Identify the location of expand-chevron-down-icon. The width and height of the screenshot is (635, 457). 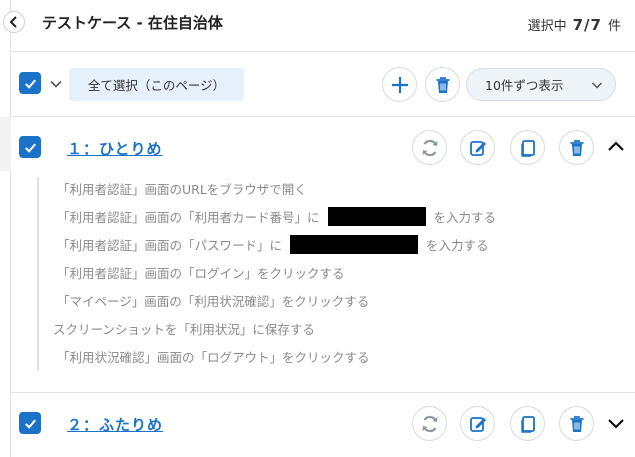
(616, 423).